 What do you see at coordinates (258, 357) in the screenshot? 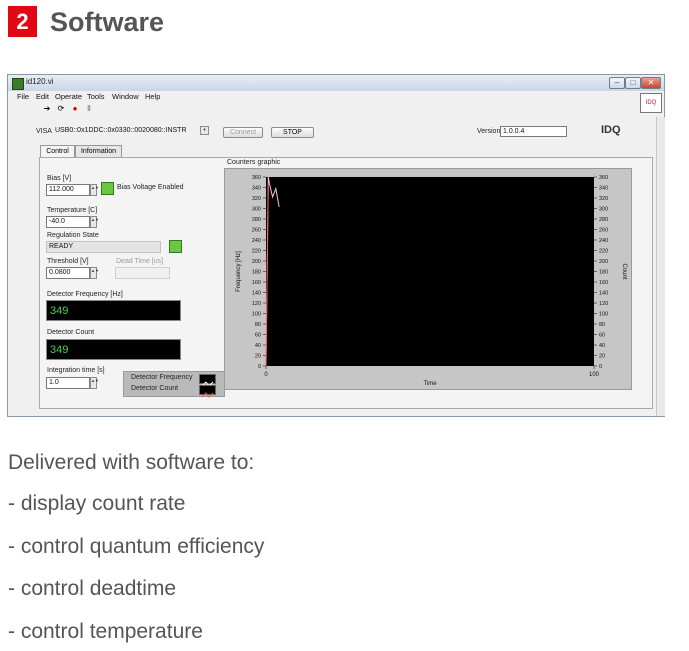
I see `y-tick-label: 20` at bounding box center [258, 357].